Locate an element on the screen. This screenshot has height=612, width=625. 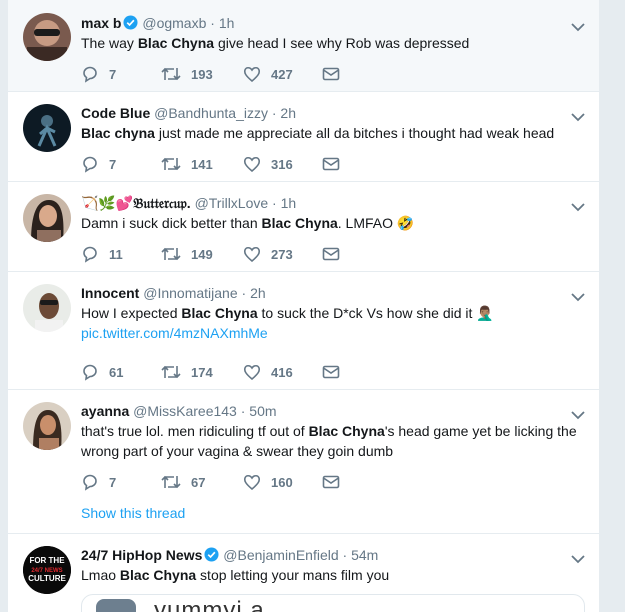
media-card: yummyi.a is located at coordinates (333, 603).